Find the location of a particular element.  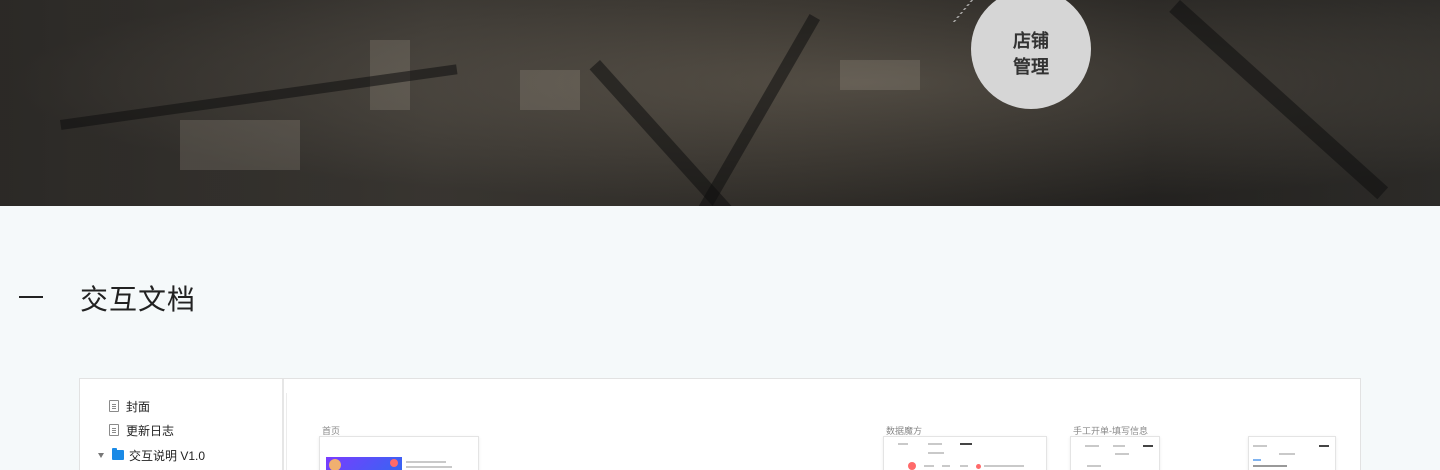

tree-item-changelog: 更新日志 is located at coordinates (141, 430).